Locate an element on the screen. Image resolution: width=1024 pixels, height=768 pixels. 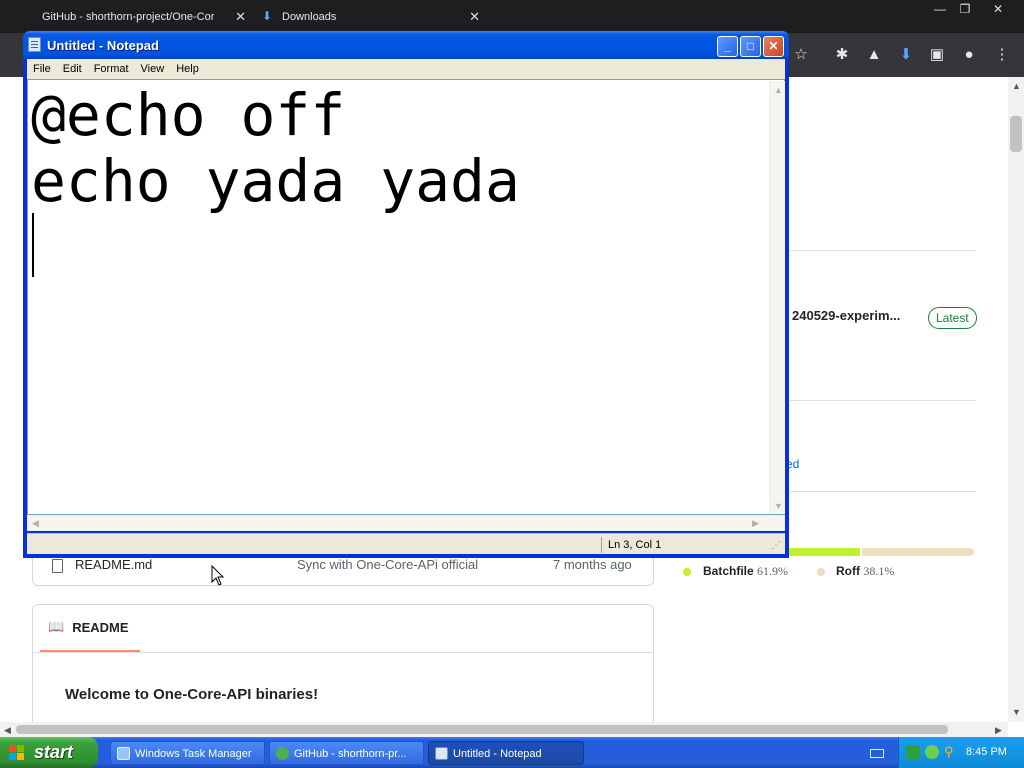
text-caret is located at coordinates (33, 245).